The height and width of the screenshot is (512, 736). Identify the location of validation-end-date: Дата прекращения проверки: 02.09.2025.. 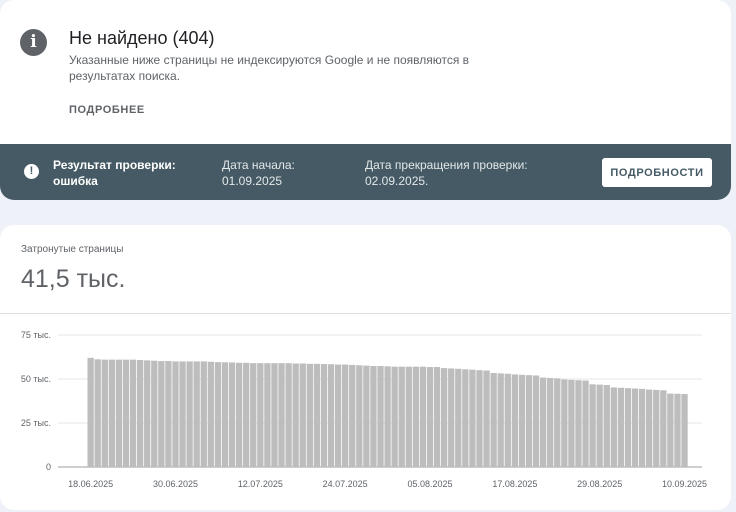
(446, 173).